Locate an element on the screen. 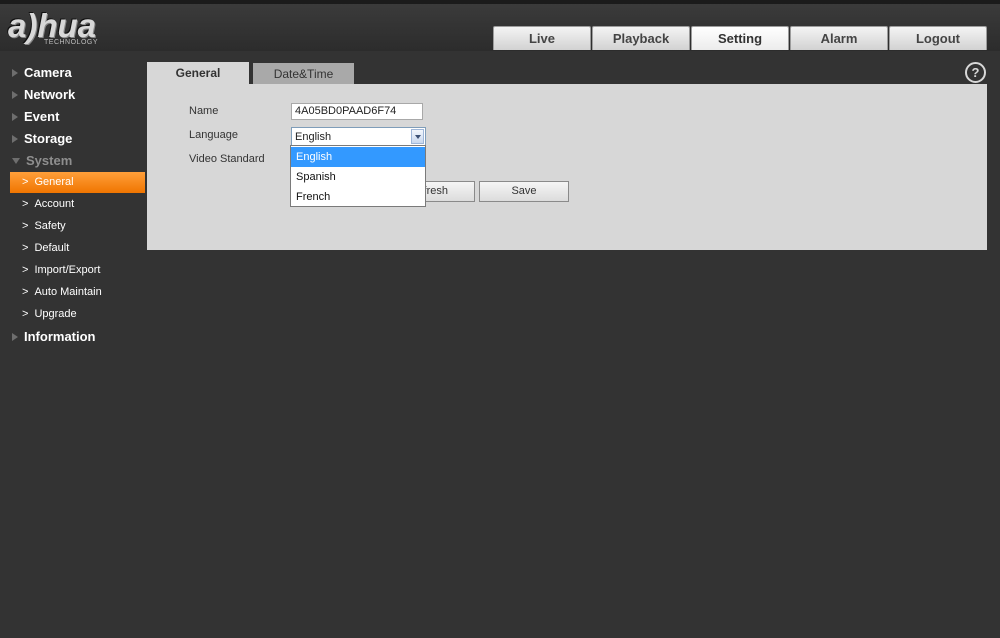 Image resolution: width=1000 pixels, height=638 pixels. sidebar-item-label: Safety is located at coordinates (50, 226).